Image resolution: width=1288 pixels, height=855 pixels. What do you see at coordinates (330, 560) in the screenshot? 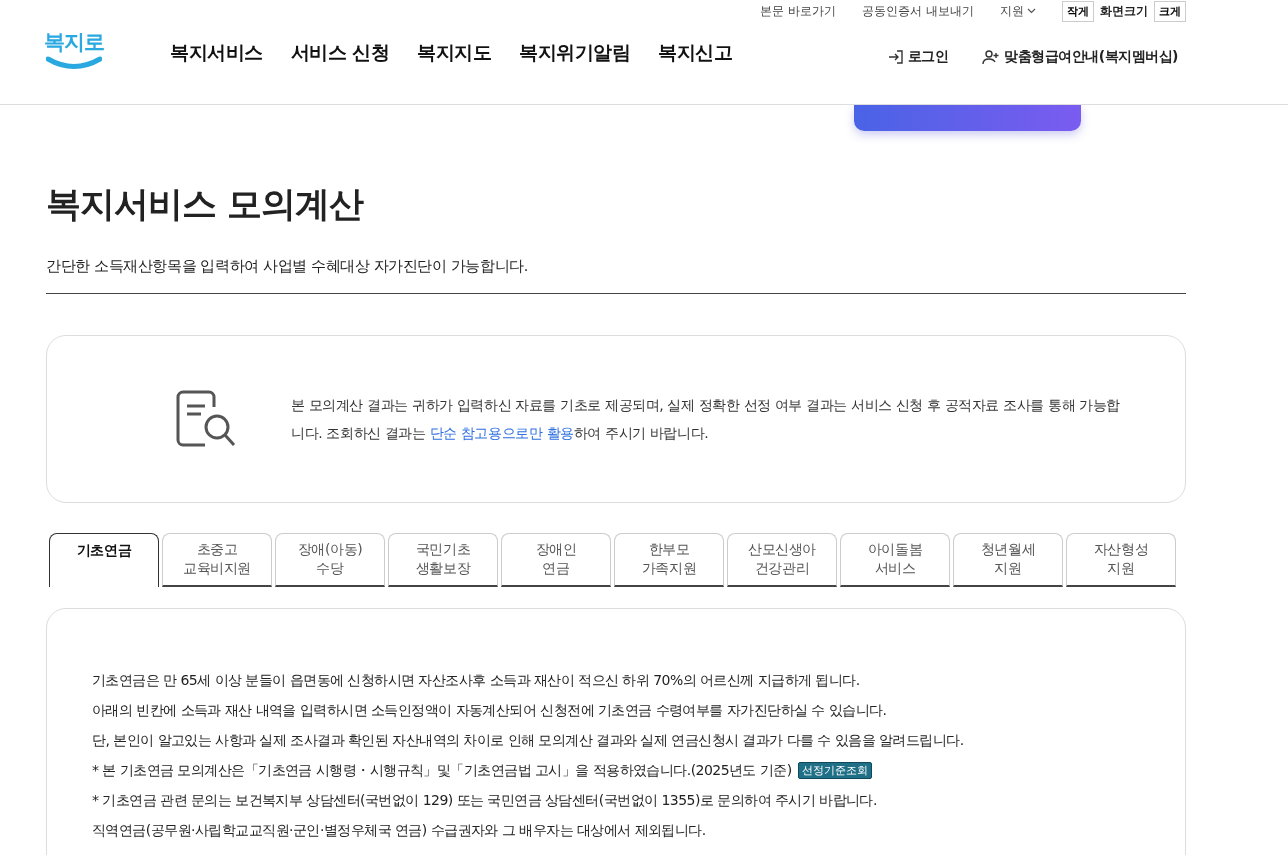
I see `tab: 장애(아동) 수당` at bounding box center [330, 560].